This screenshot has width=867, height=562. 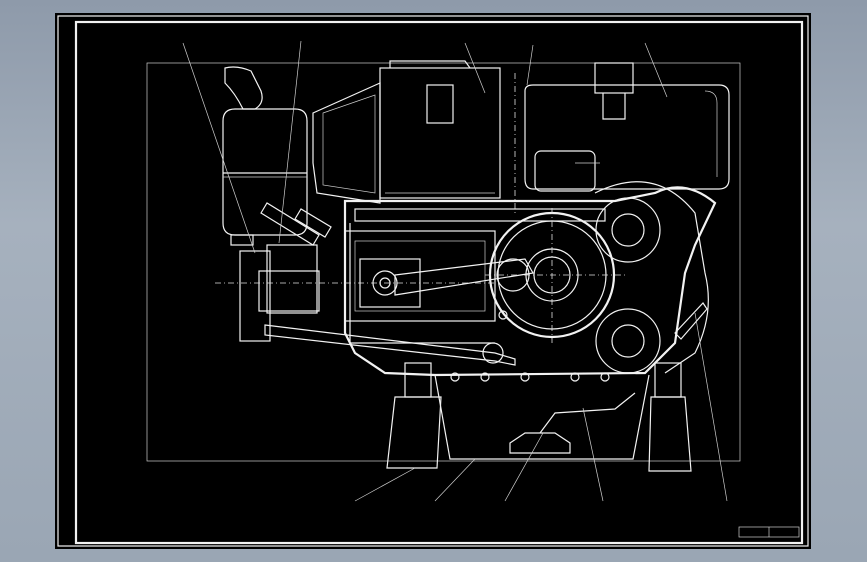 I want to click on air-filter, so click(x=265, y=151).